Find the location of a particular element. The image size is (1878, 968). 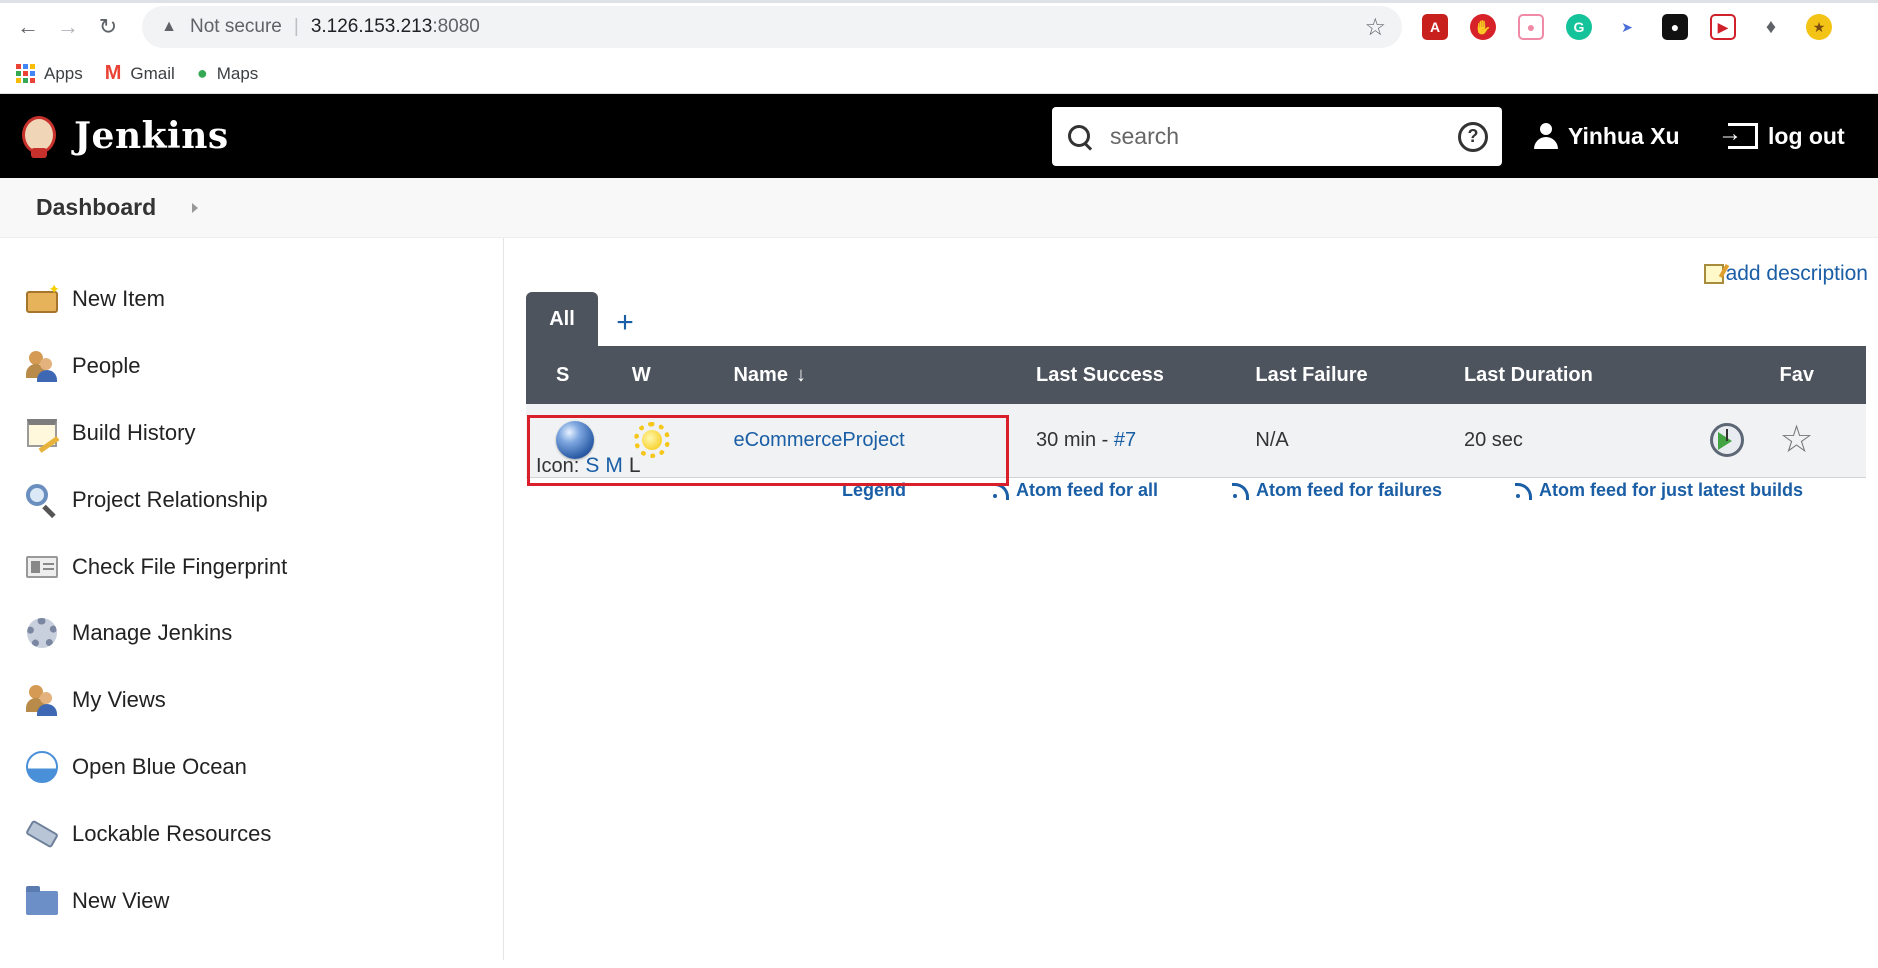

sidebar-item-my-views: My Views is located at coordinates (251, 700).